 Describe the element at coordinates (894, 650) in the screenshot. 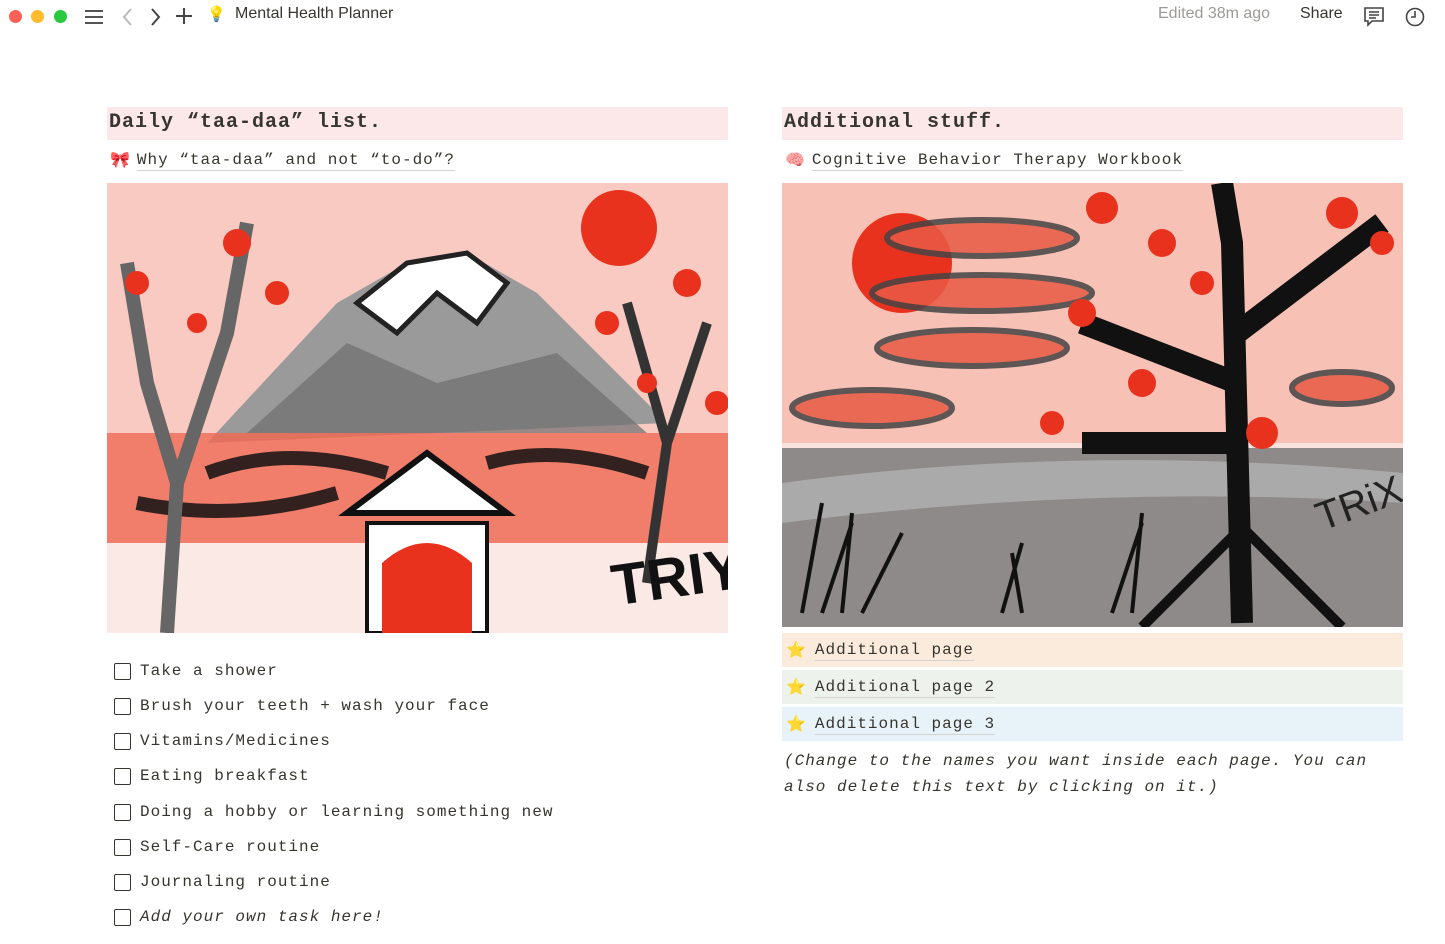

I see `page-label: Additional page` at that location.